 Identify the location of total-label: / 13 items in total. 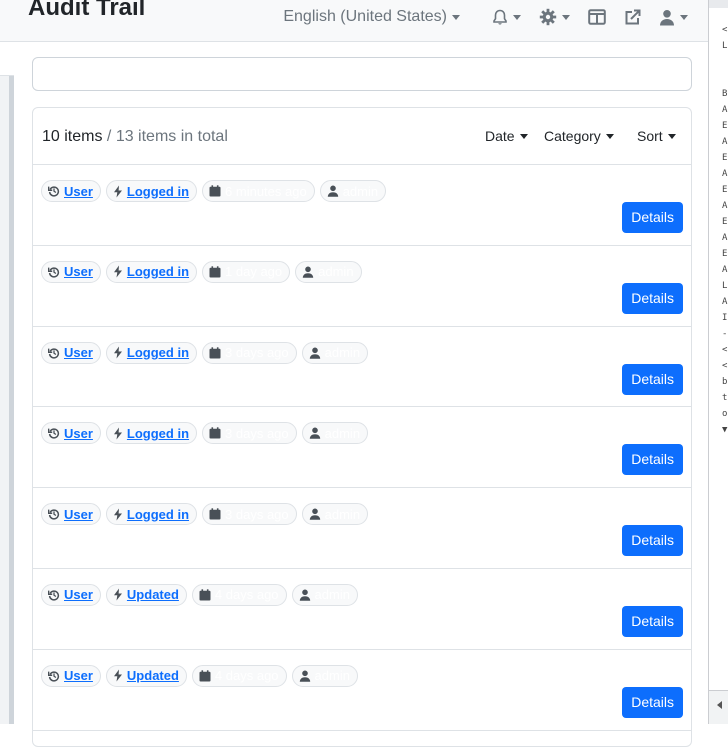
(167, 136).